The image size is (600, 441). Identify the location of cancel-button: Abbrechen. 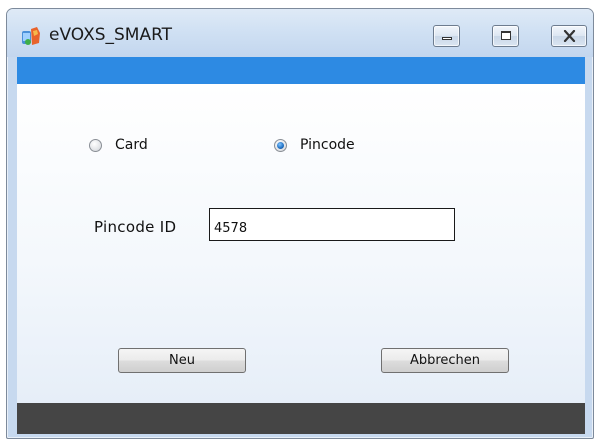
(445, 360).